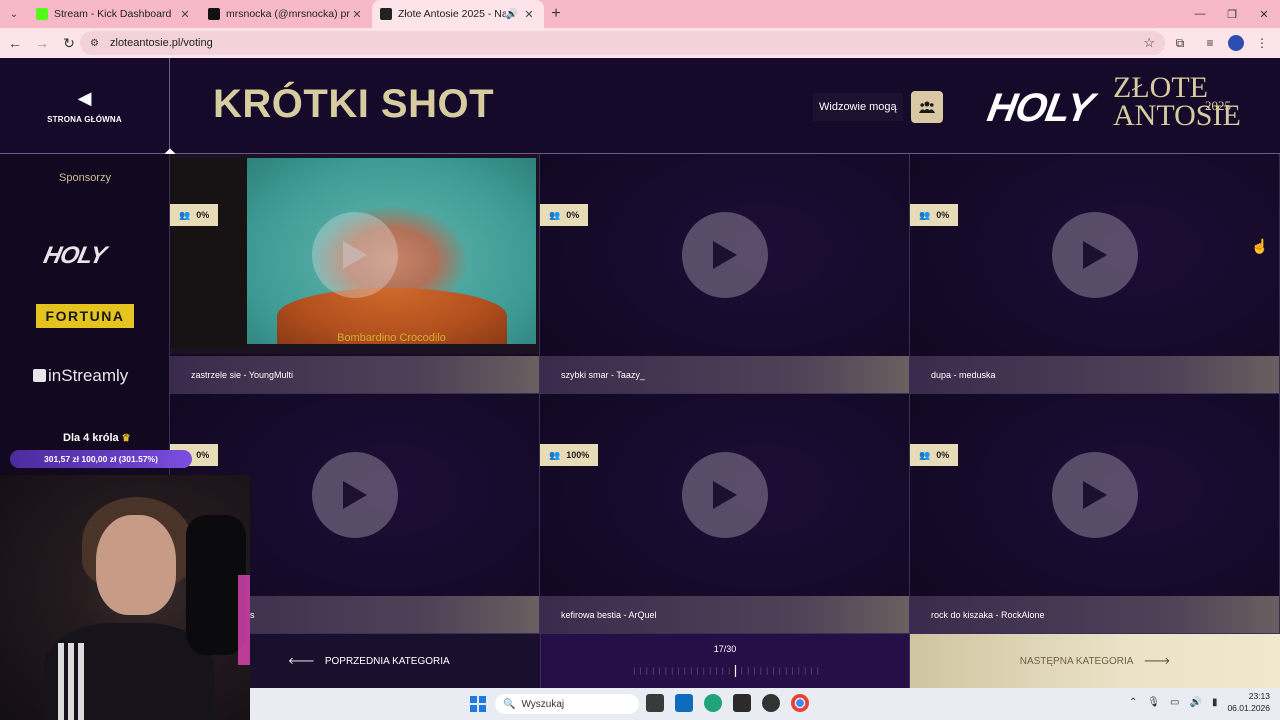 The width and height of the screenshot is (1280, 720). I want to click on extensions-icon: ⧉, so click(1180, 43).